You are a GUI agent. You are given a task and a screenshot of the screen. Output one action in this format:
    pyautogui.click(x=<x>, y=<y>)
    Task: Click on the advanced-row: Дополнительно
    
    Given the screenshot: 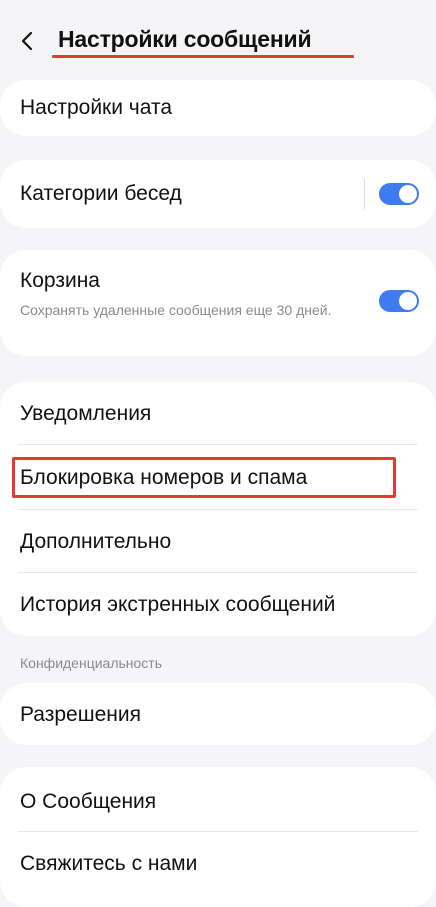 What is the action you would take?
    pyautogui.click(x=218, y=541)
    